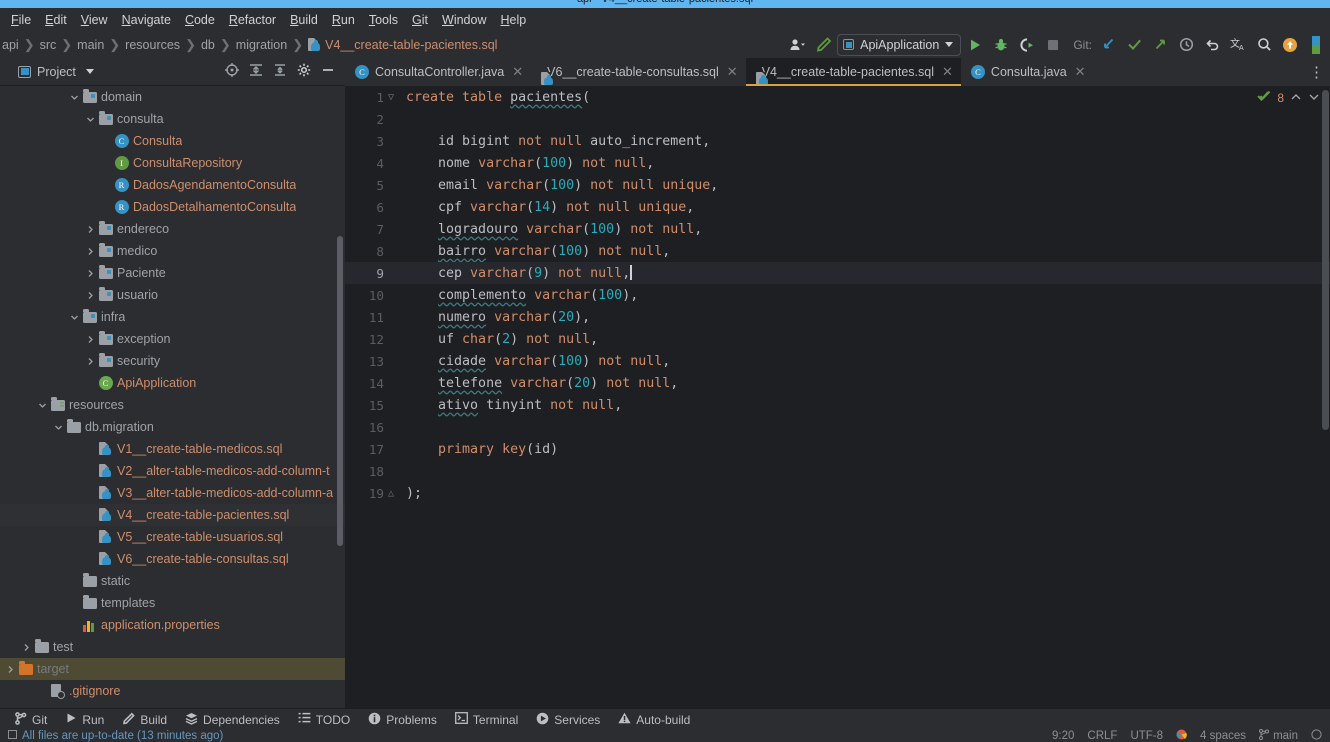 The image size is (1330, 742). I want to click on tree-node: V4__create-table-pacientes.sql, so click(172, 515).